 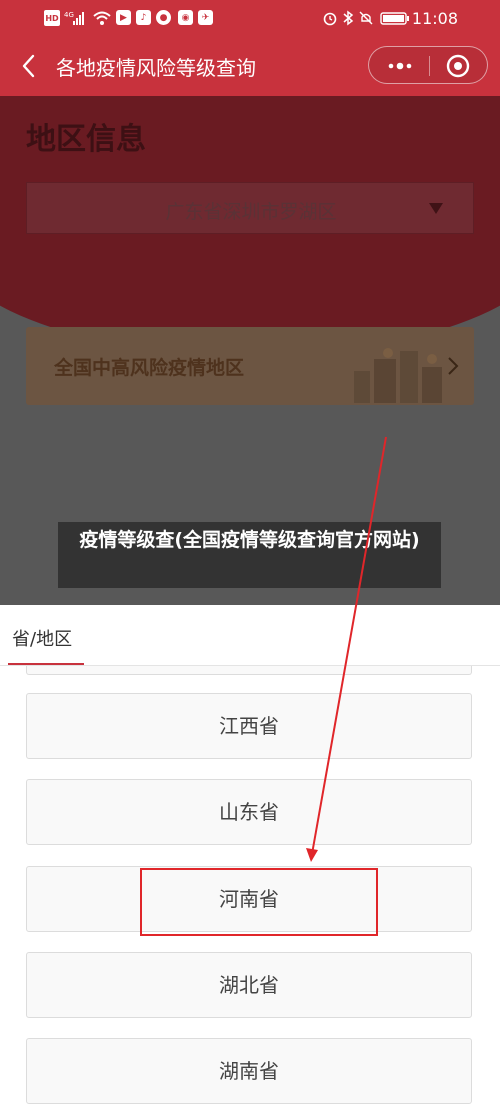 What do you see at coordinates (185, 17) in the screenshot?
I see `app-icon-browser: ◉` at bounding box center [185, 17].